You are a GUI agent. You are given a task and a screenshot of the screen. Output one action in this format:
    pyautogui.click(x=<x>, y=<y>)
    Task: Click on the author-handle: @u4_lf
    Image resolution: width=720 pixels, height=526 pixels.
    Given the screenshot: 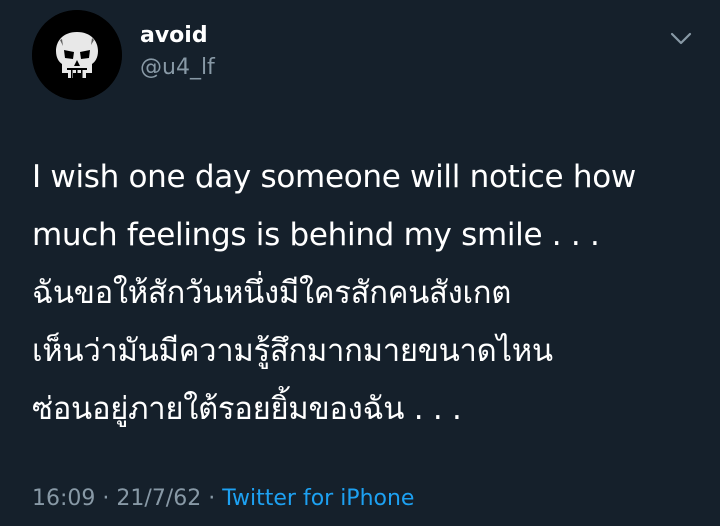 What is the action you would take?
    pyautogui.click(x=177, y=68)
    